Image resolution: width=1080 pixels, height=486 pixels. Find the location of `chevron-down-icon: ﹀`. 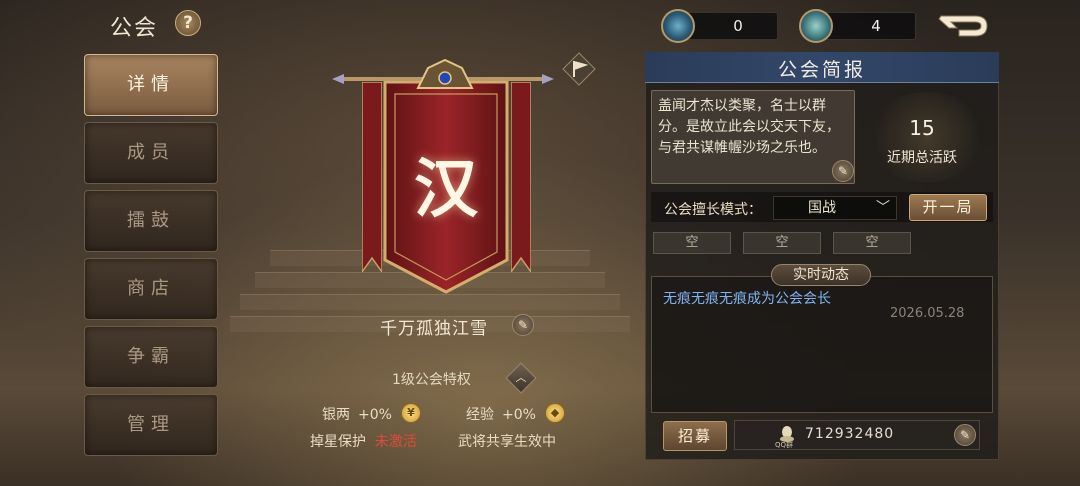

chevron-down-icon: ﹀ is located at coordinates (883, 208).